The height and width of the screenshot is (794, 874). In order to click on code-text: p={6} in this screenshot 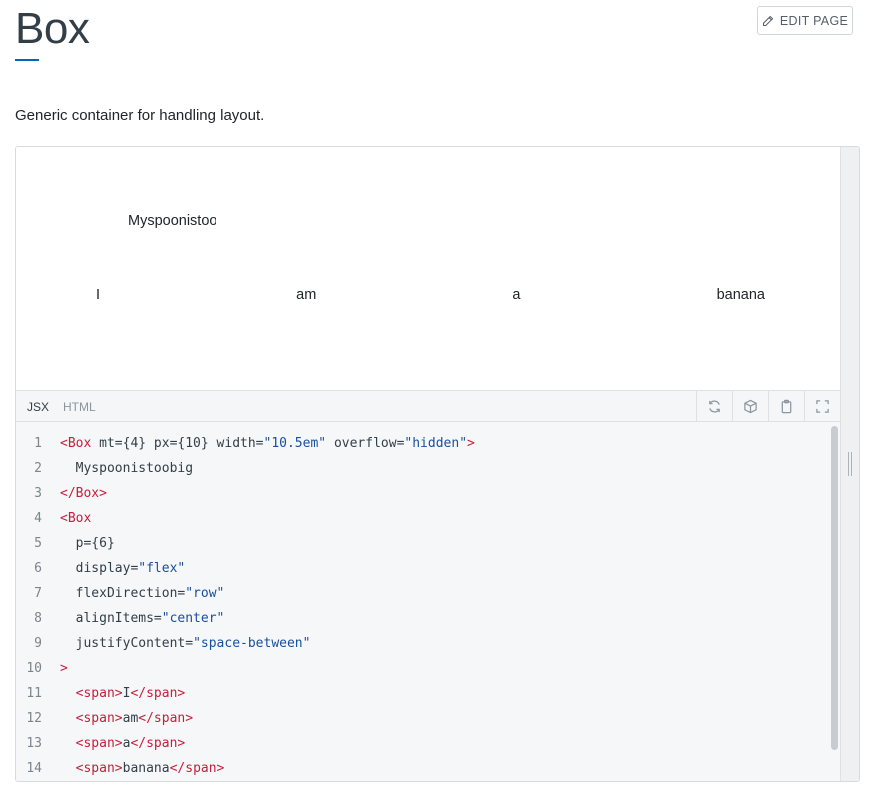, I will do `click(87, 543)`.